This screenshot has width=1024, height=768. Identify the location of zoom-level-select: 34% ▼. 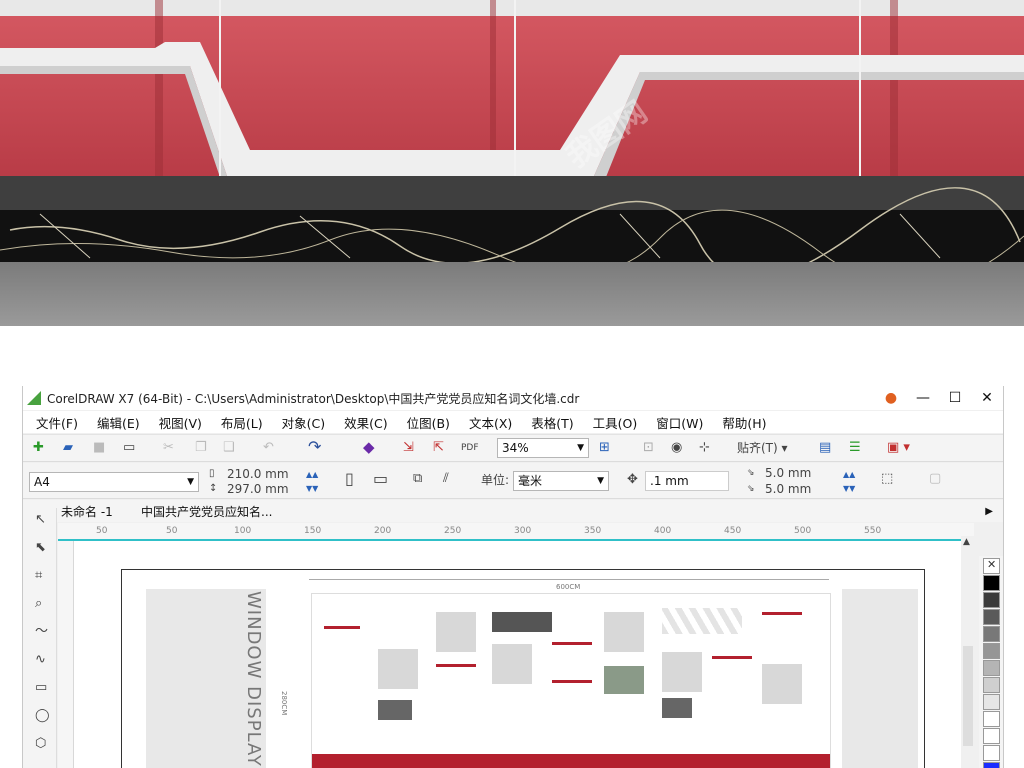
(543, 448).